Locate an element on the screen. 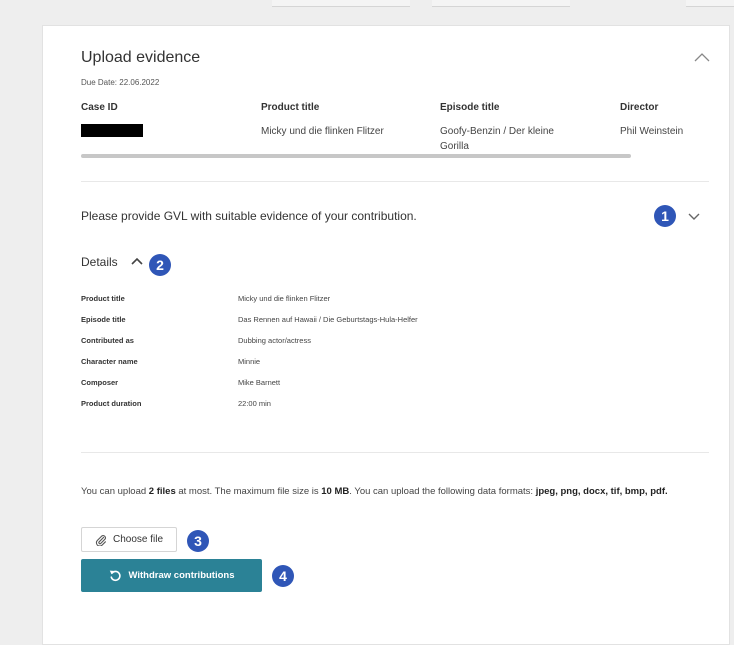  detail-row: Character name Minnie is located at coordinates (331, 364).